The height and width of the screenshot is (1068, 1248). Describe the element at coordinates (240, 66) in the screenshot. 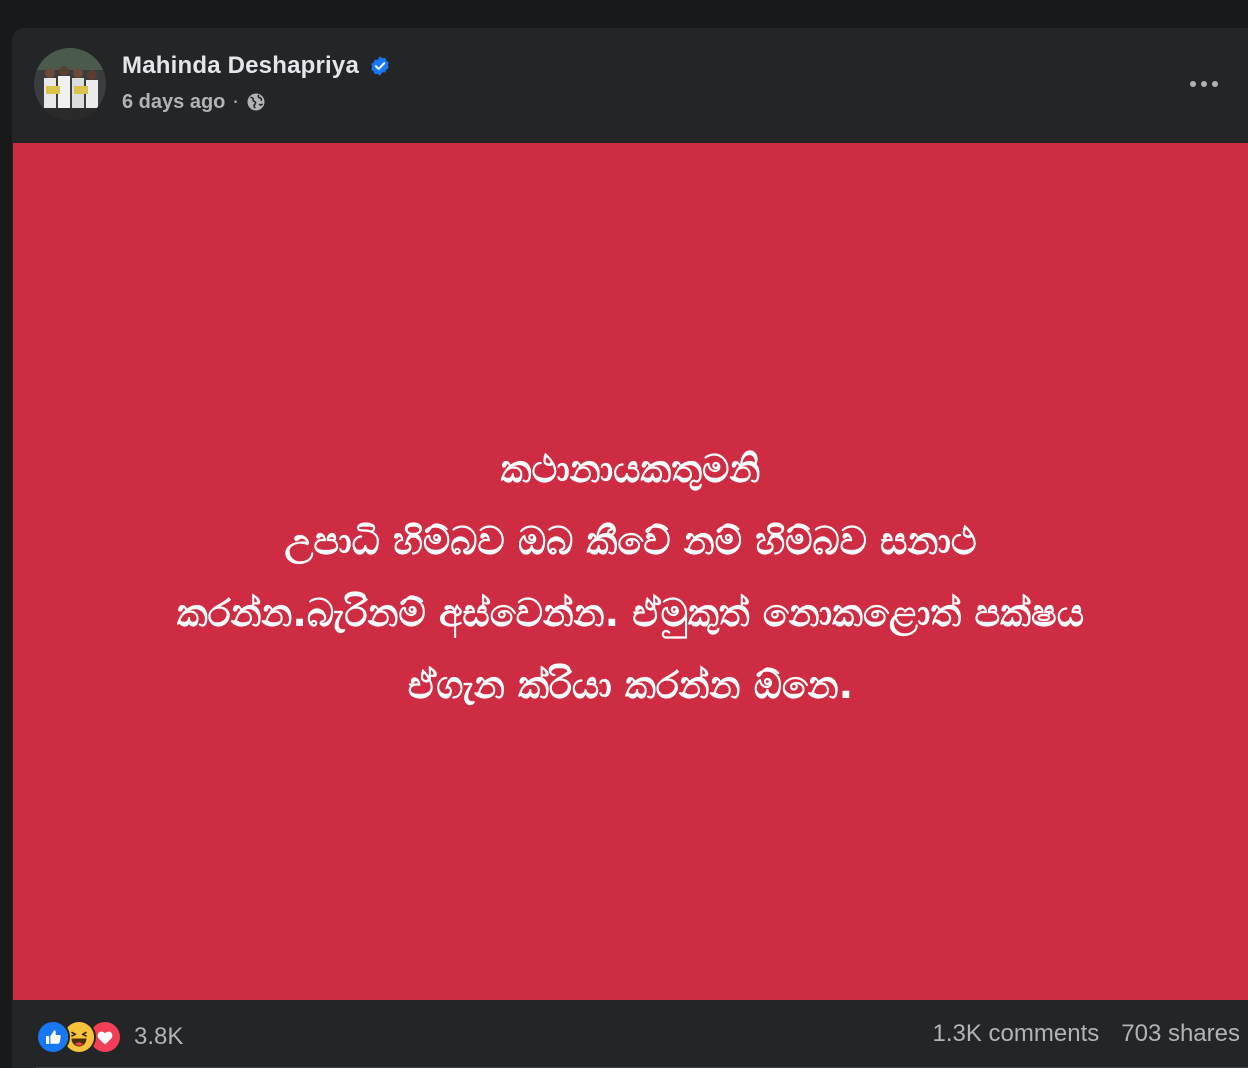

I see `author-name: Mahinda Deshapriya` at that location.